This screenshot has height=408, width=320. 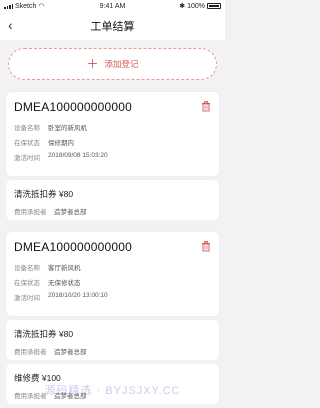 I want to click on status-bar: Sketch ◠ 9:41 AM ✱ 100%, so click(x=112, y=6).